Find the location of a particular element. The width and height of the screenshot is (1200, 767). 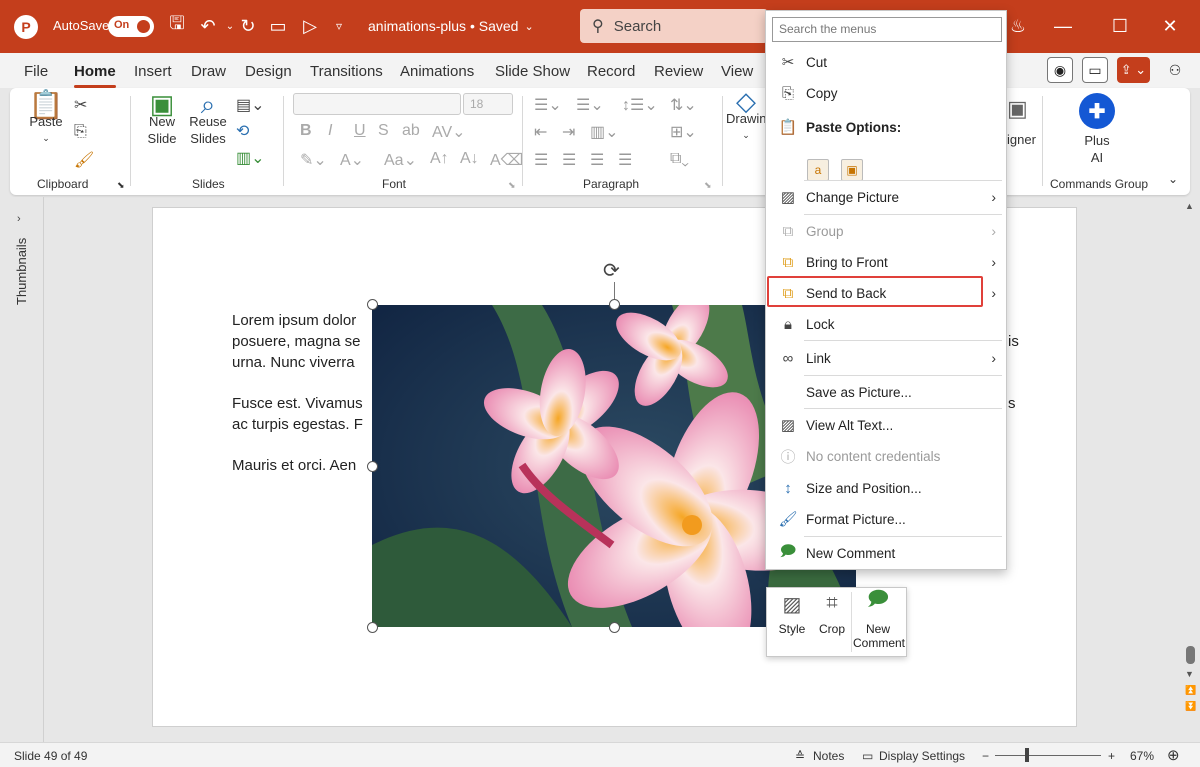

style-button: ▨ Style is located at coordinates (792, 614).